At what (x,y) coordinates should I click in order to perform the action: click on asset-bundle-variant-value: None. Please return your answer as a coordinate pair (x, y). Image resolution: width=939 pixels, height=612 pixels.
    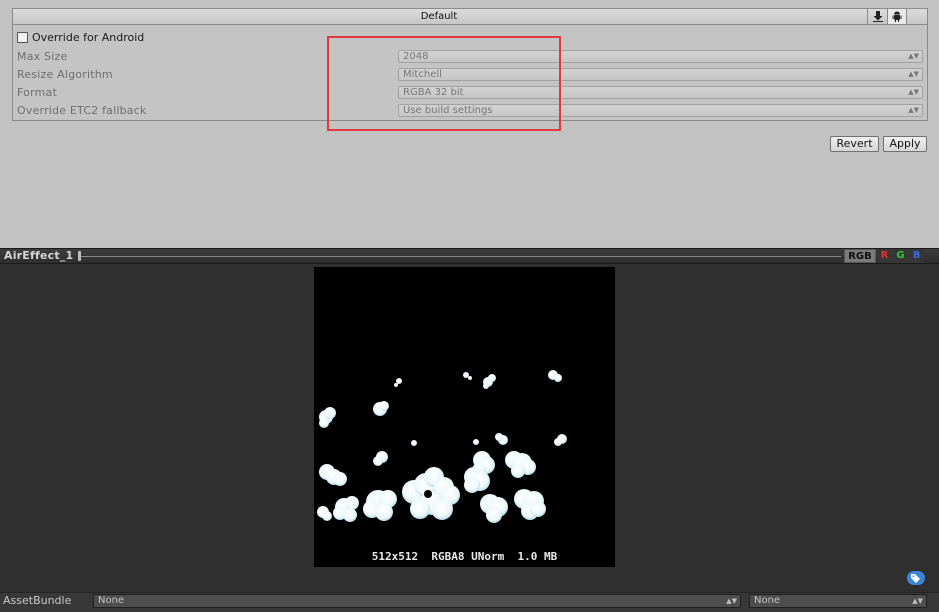
    Looking at the image, I should click on (767, 600).